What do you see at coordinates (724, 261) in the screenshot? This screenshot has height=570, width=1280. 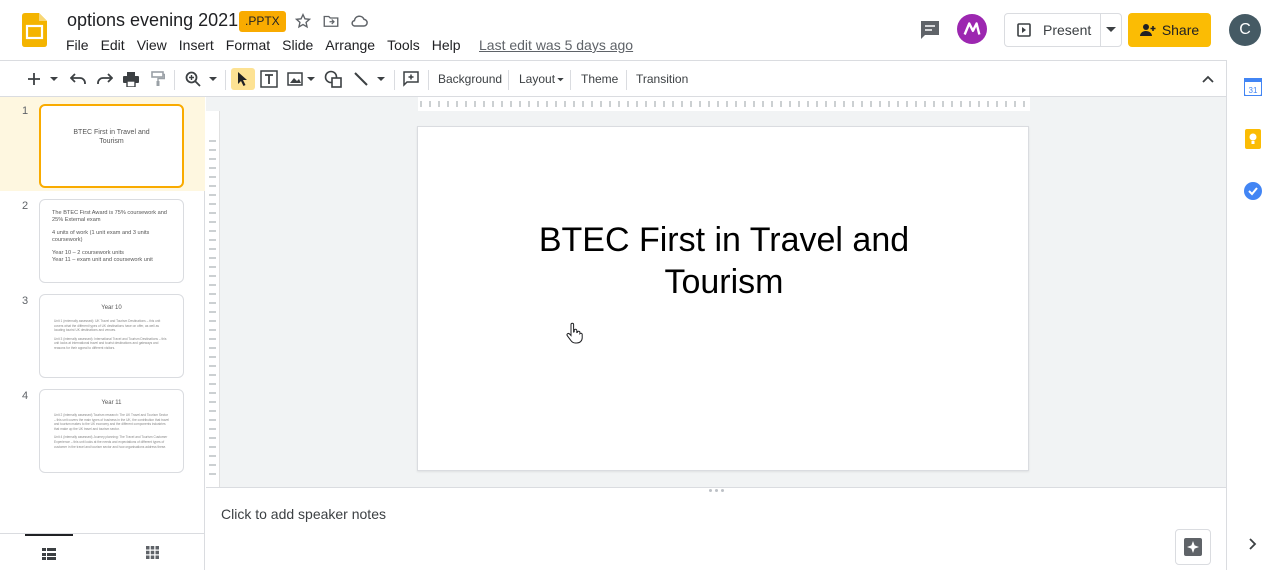 I see `slide-title: BTEC First in Travel and Tourism` at bounding box center [724, 261].